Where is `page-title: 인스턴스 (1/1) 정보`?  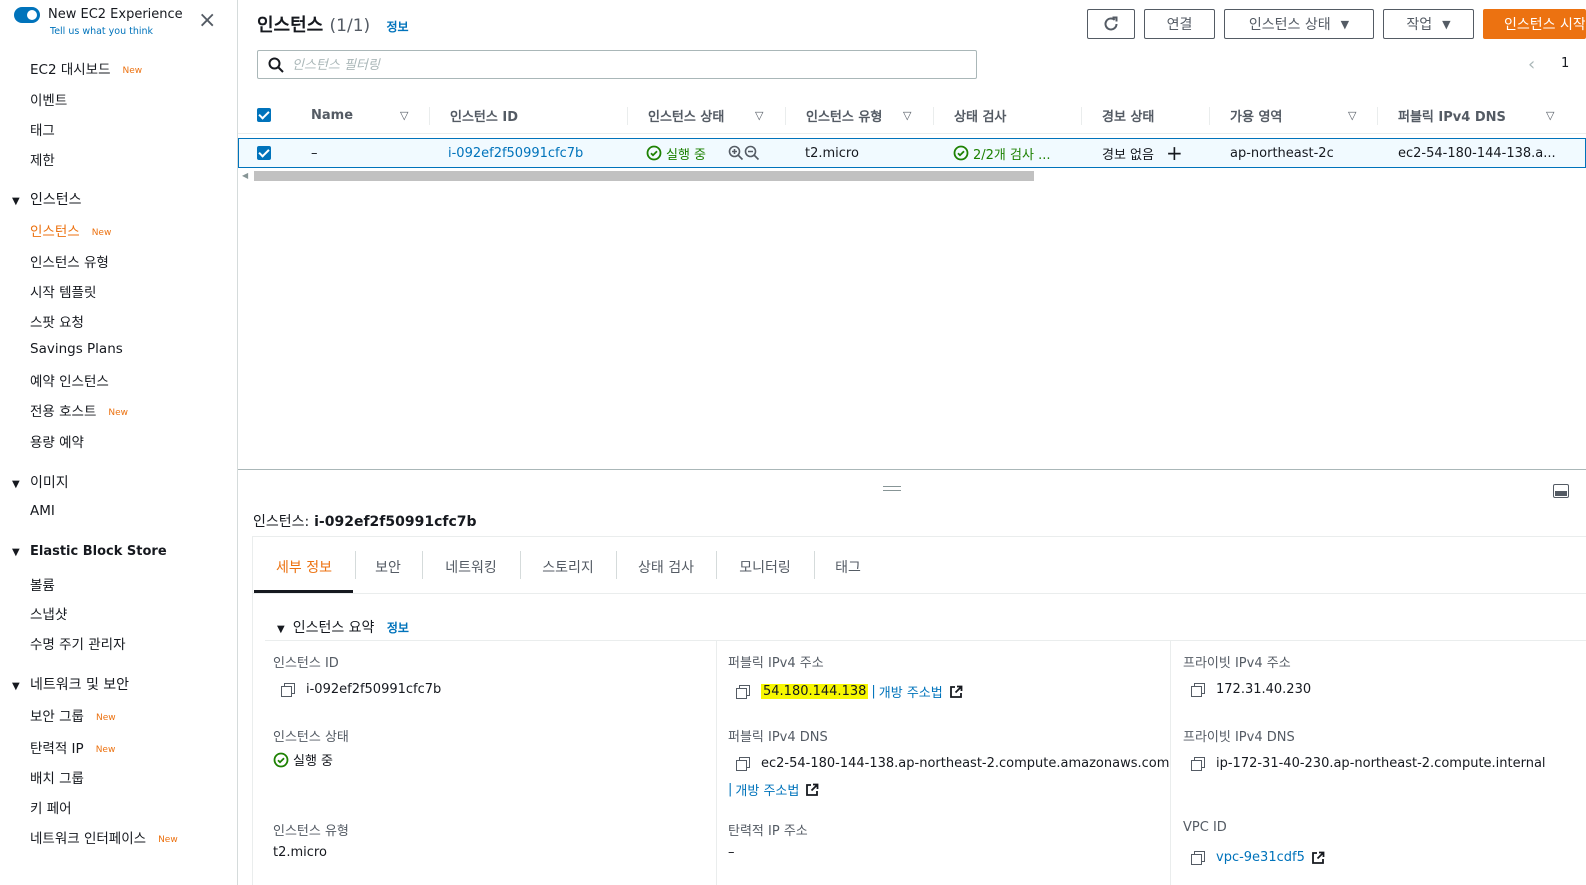
page-title: 인스턴스 (1/1) 정보 is located at coordinates (333, 25).